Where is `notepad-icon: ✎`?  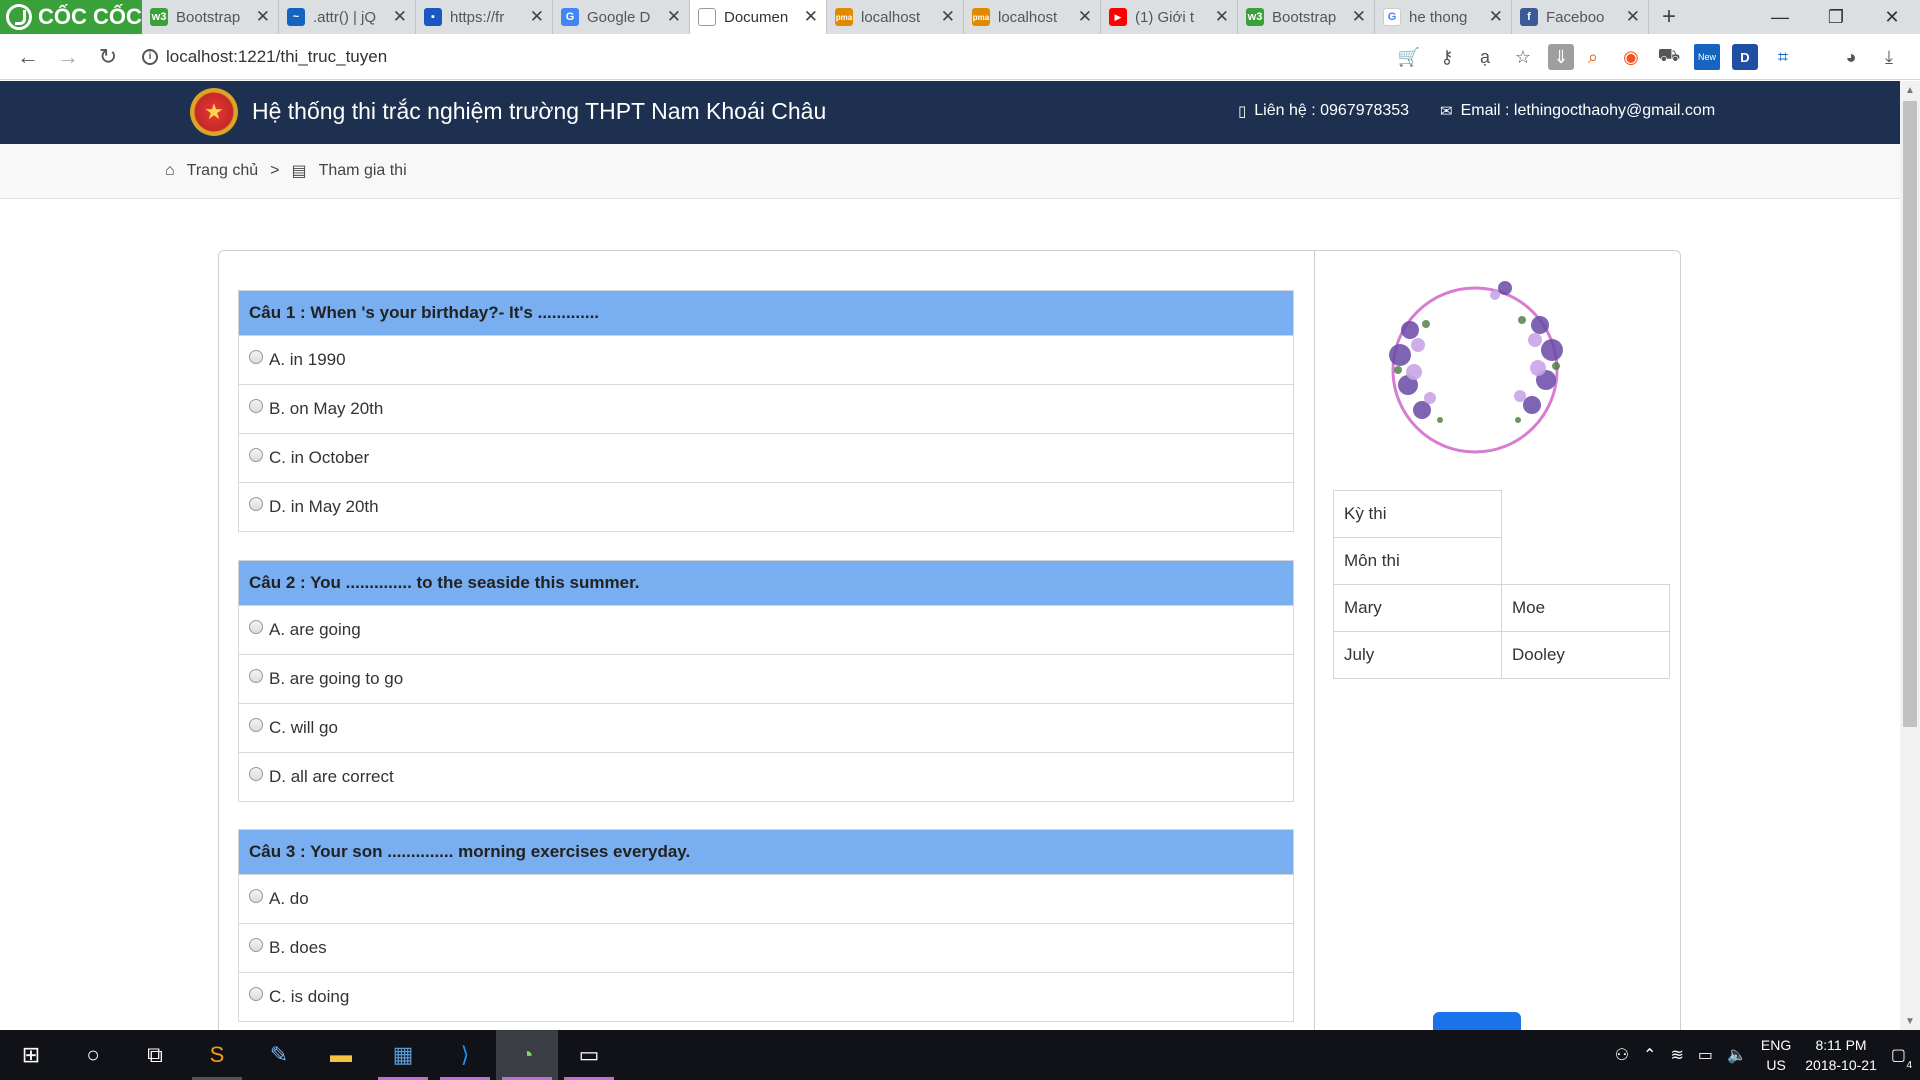
notepad-icon: ✎ is located at coordinates (279, 1055).